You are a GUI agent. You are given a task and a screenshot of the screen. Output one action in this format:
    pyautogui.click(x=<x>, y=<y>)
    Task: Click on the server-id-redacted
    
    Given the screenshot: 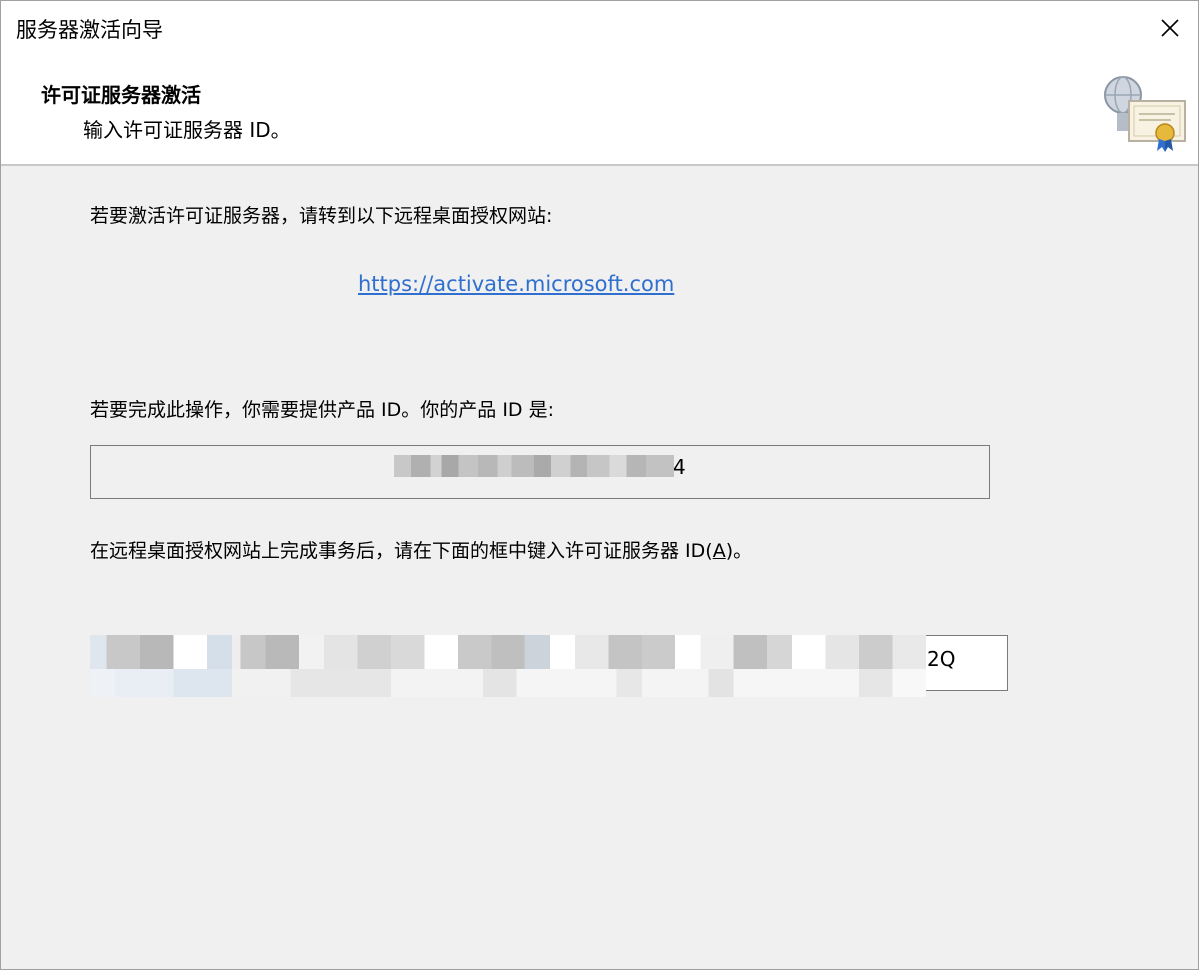 What is the action you would take?
    pyautogui.click(x=508, y=666)
    